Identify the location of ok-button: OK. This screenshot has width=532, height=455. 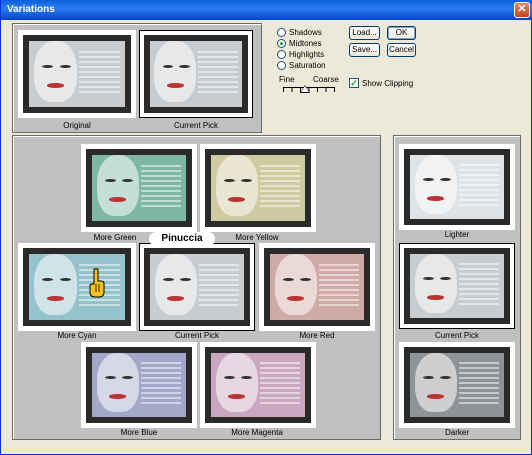
(401, 33).